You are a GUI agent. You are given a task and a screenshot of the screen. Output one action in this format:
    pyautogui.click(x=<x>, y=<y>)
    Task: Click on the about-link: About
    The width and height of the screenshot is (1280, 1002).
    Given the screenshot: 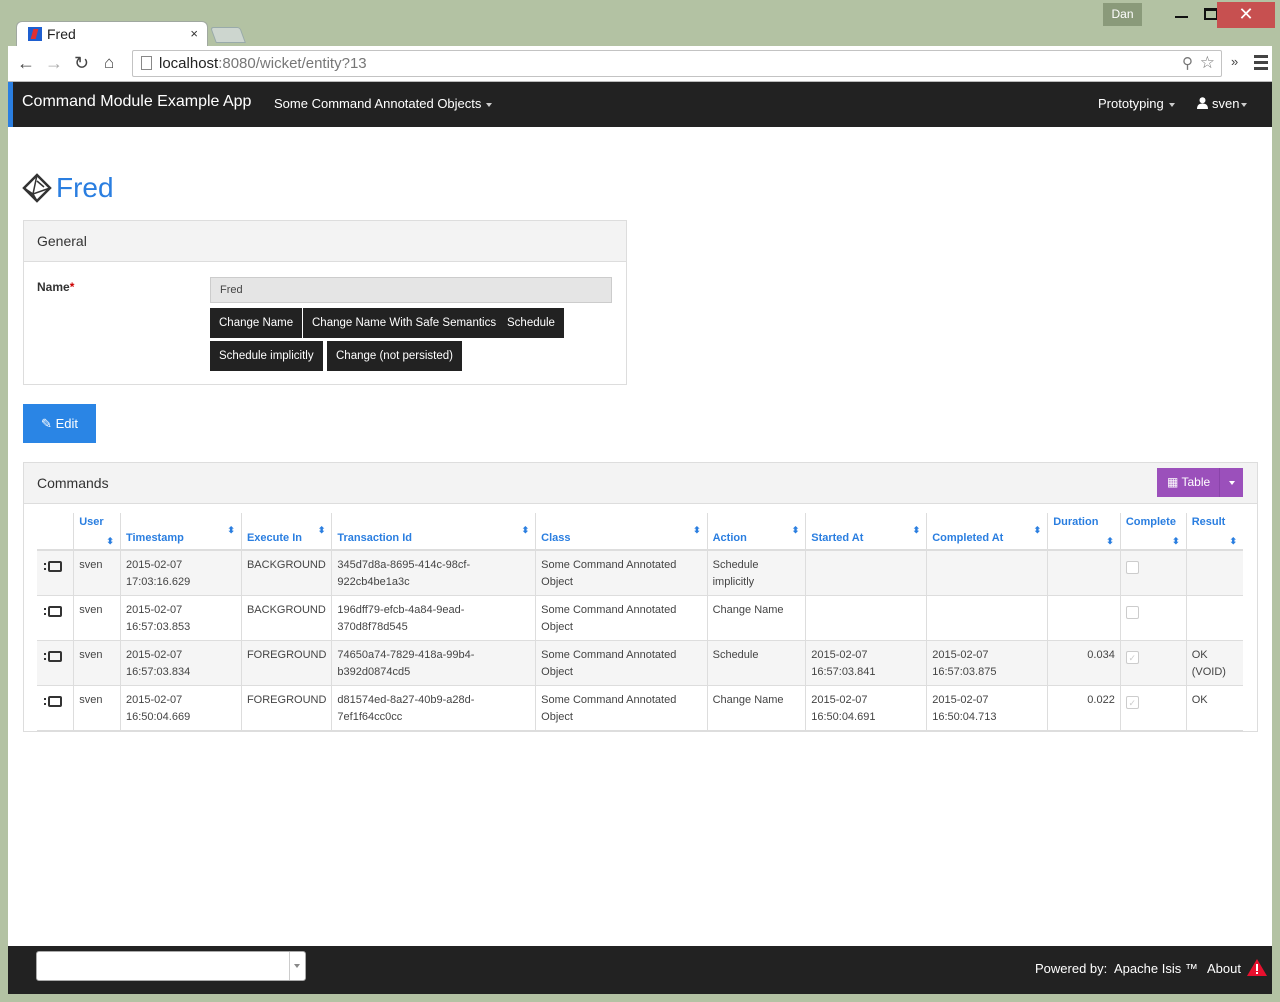 What is the action you would take?
    pyautogui.click(x=1224, y=968)
    